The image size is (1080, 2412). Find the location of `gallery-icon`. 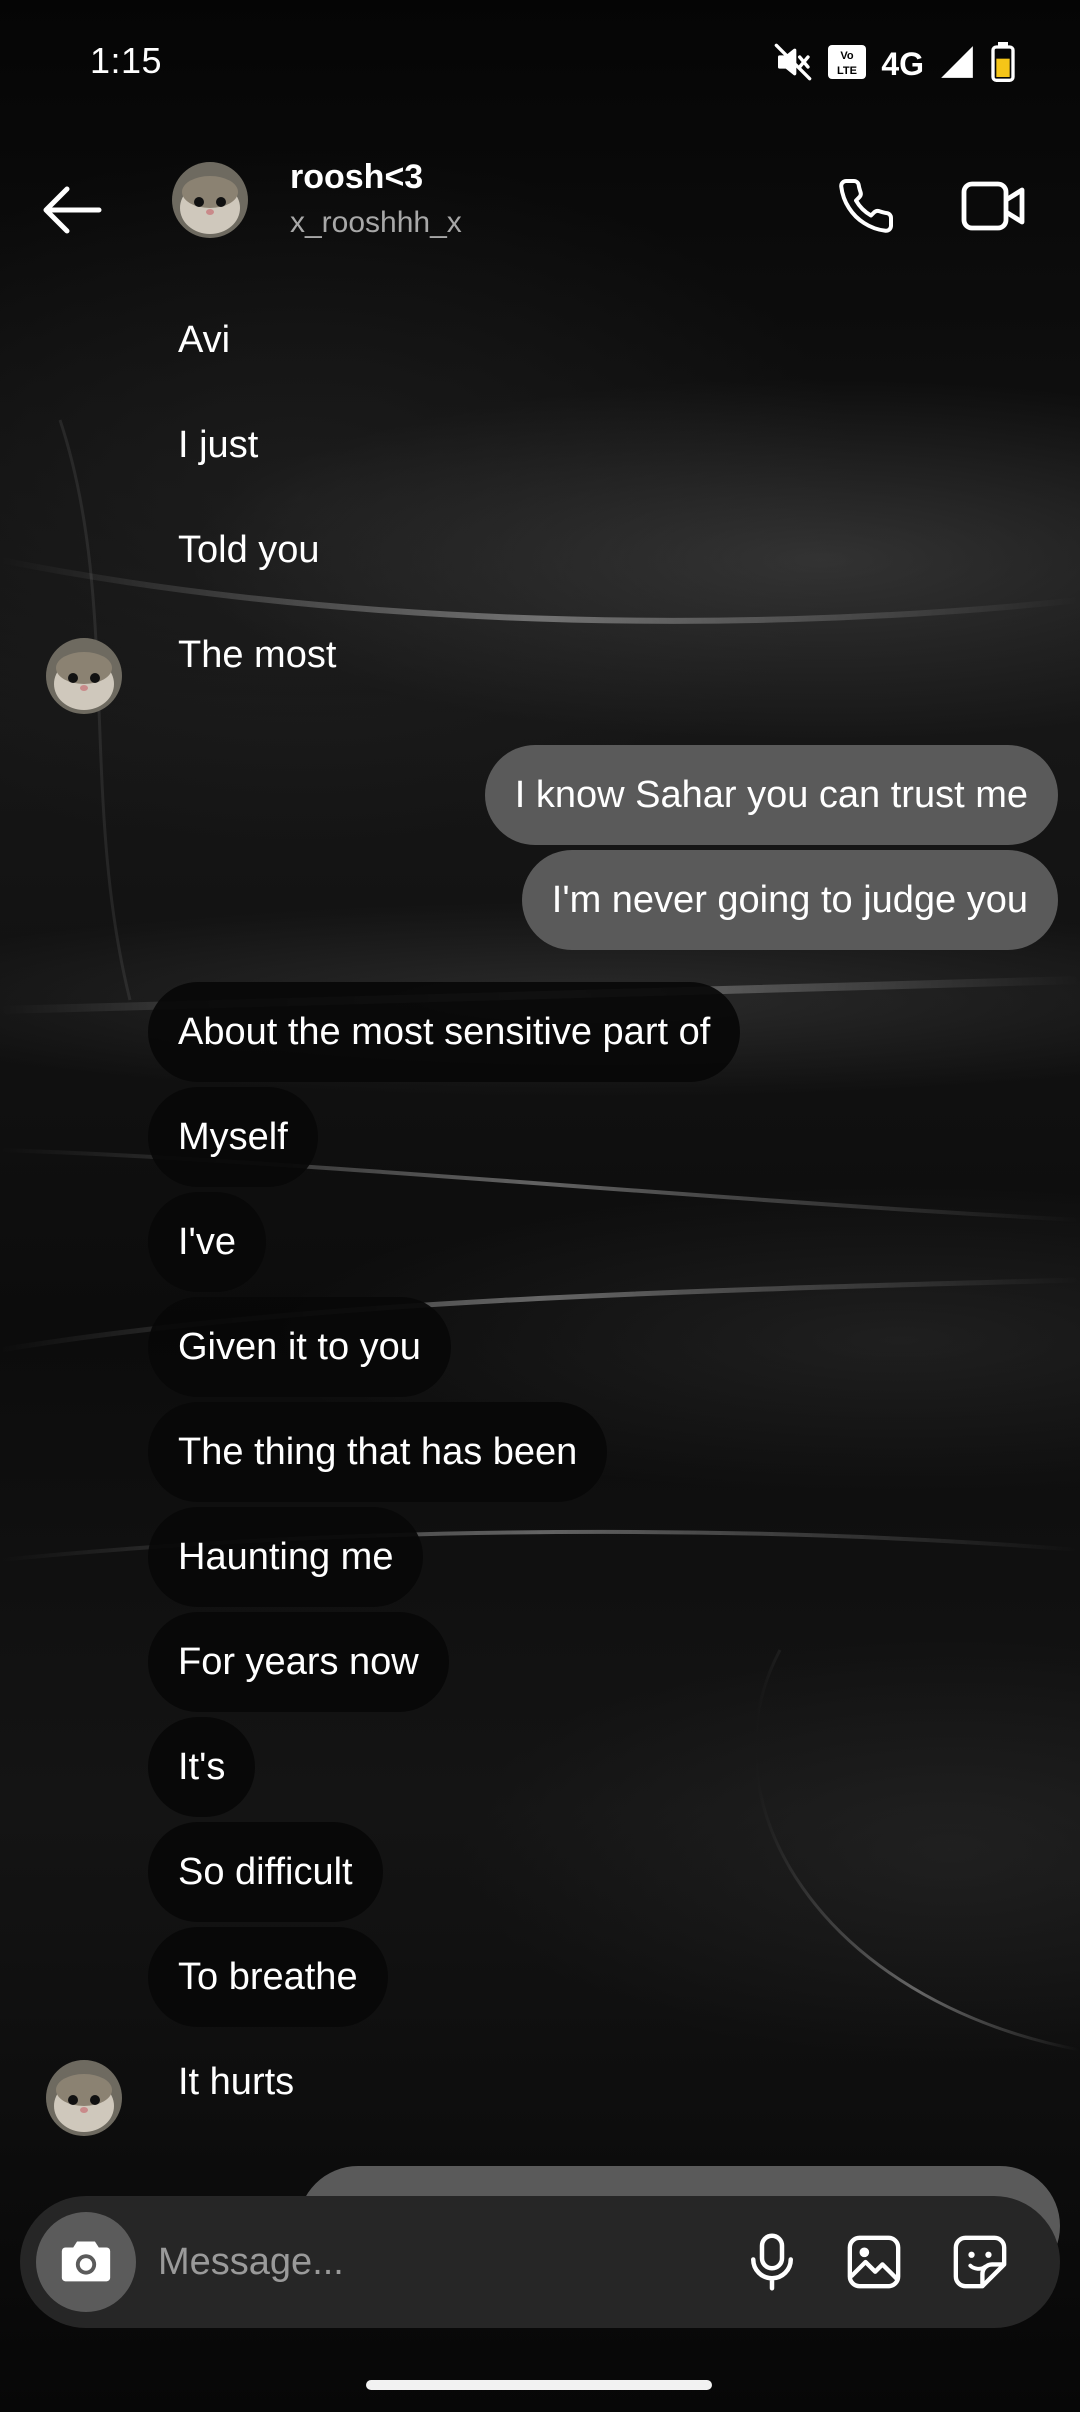

gallery-icon is located at coordinates (874, 2262).